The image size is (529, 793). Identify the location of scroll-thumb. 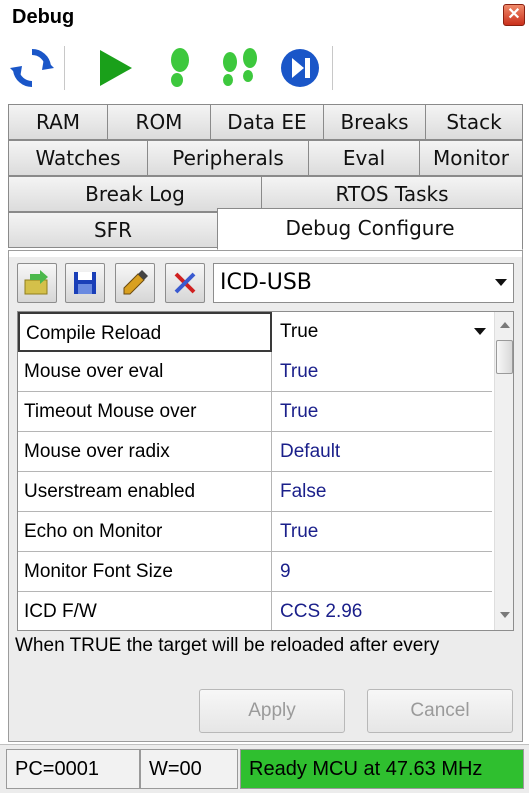
(504, 357).